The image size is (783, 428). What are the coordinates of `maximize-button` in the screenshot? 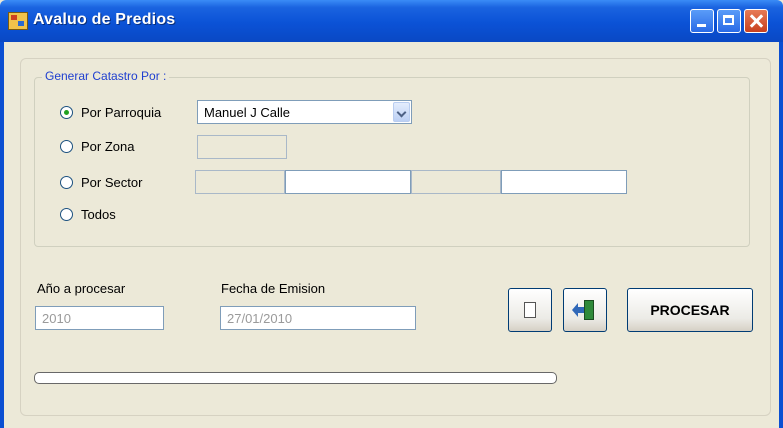 It's located at (729, 21).